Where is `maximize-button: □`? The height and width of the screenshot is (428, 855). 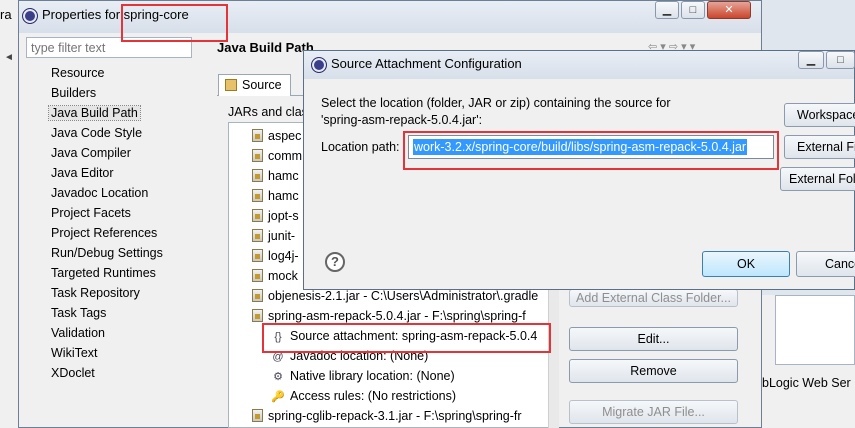
maximize-button: □ is located at coordinates (693, 10).